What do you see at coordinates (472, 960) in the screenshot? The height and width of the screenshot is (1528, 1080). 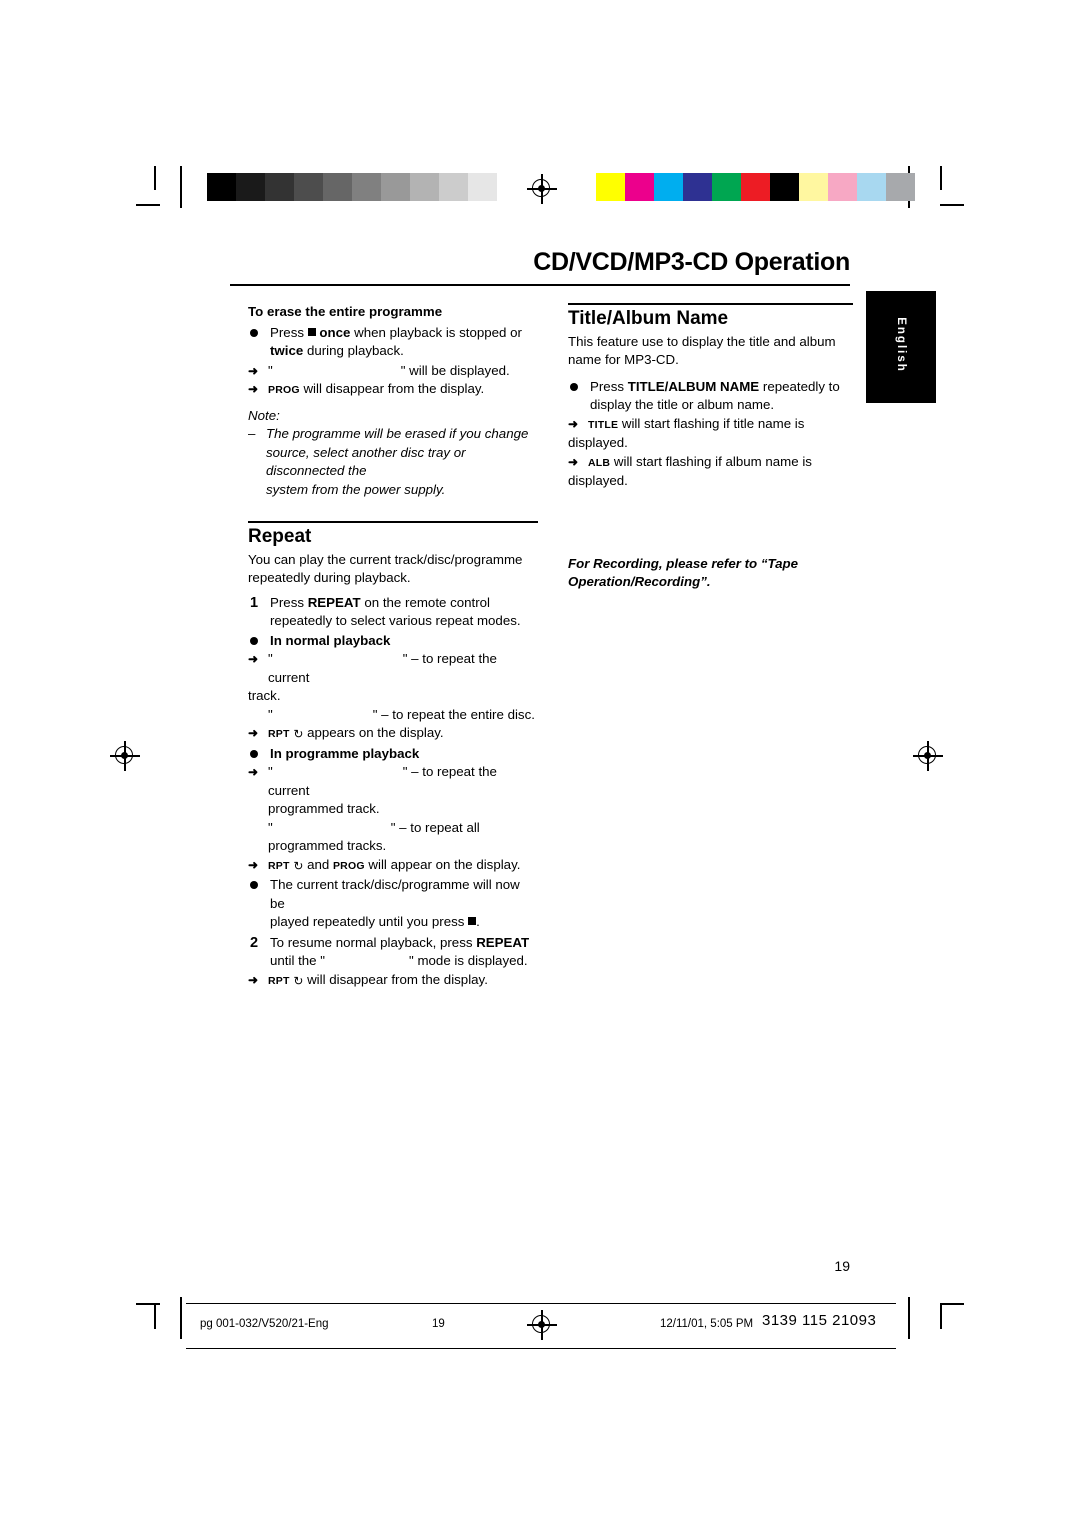 I see `step-2-line2-post: mode is displayed.` at bounding box center [472, 960].